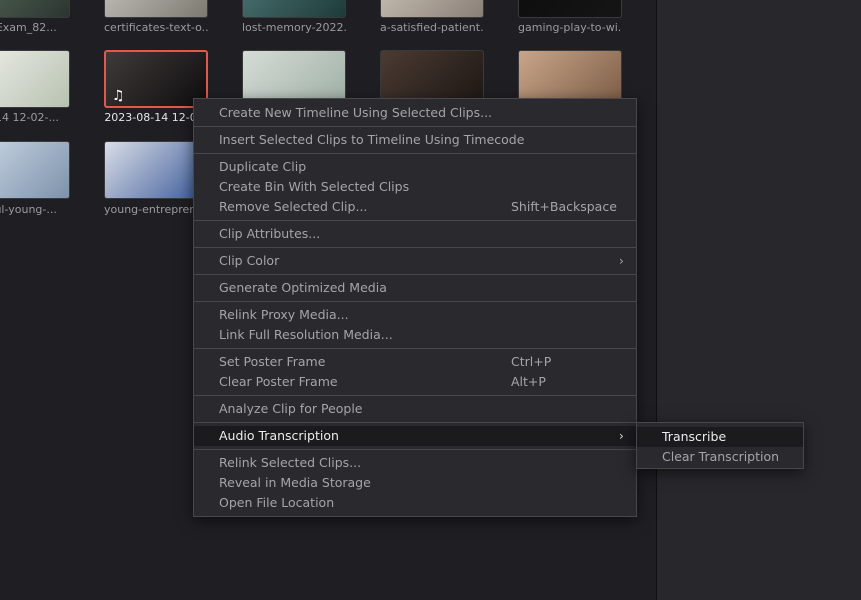 This screenshot has height=600, width=861. What do you see at coordinates (291, 408) in the screenshot?
I see `menu-item-label: Analyze Clip for People` at bounding box center [291, 408].